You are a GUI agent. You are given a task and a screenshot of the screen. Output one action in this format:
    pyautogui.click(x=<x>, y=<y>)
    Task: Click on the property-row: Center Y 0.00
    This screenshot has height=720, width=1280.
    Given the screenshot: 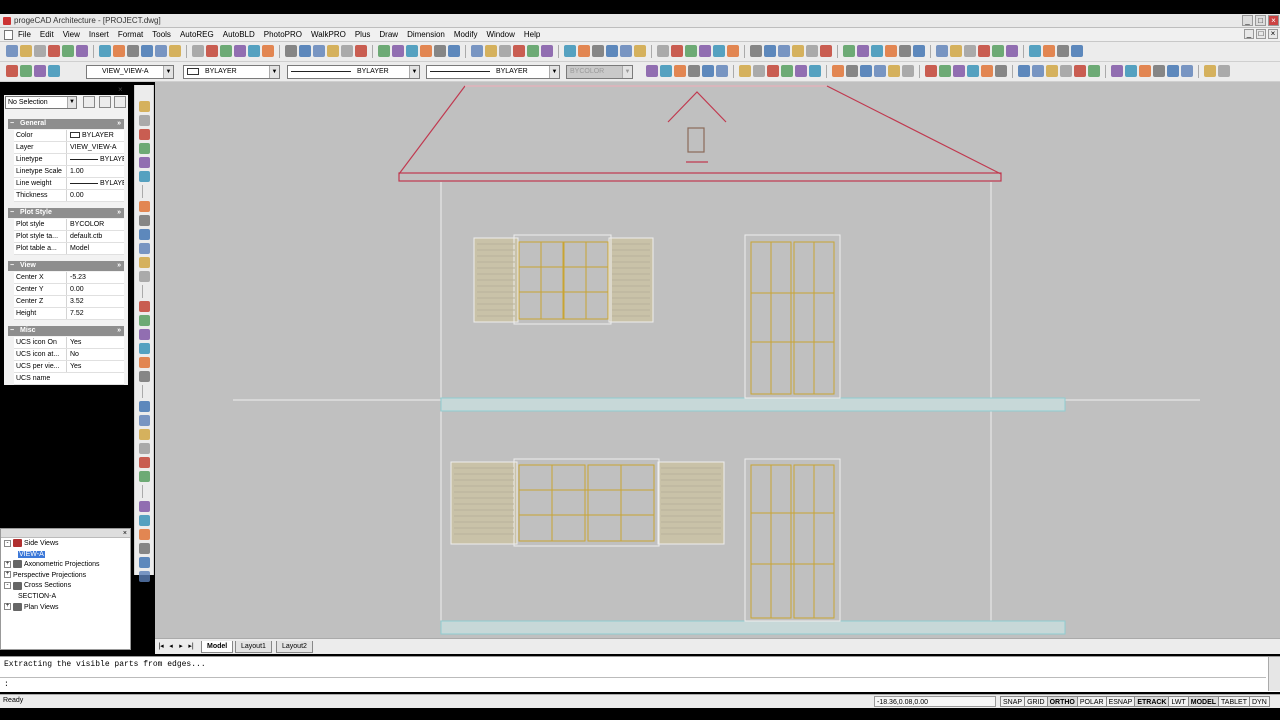 What is the action you would take?
    pyautogui.click(x=69, y=290)
    